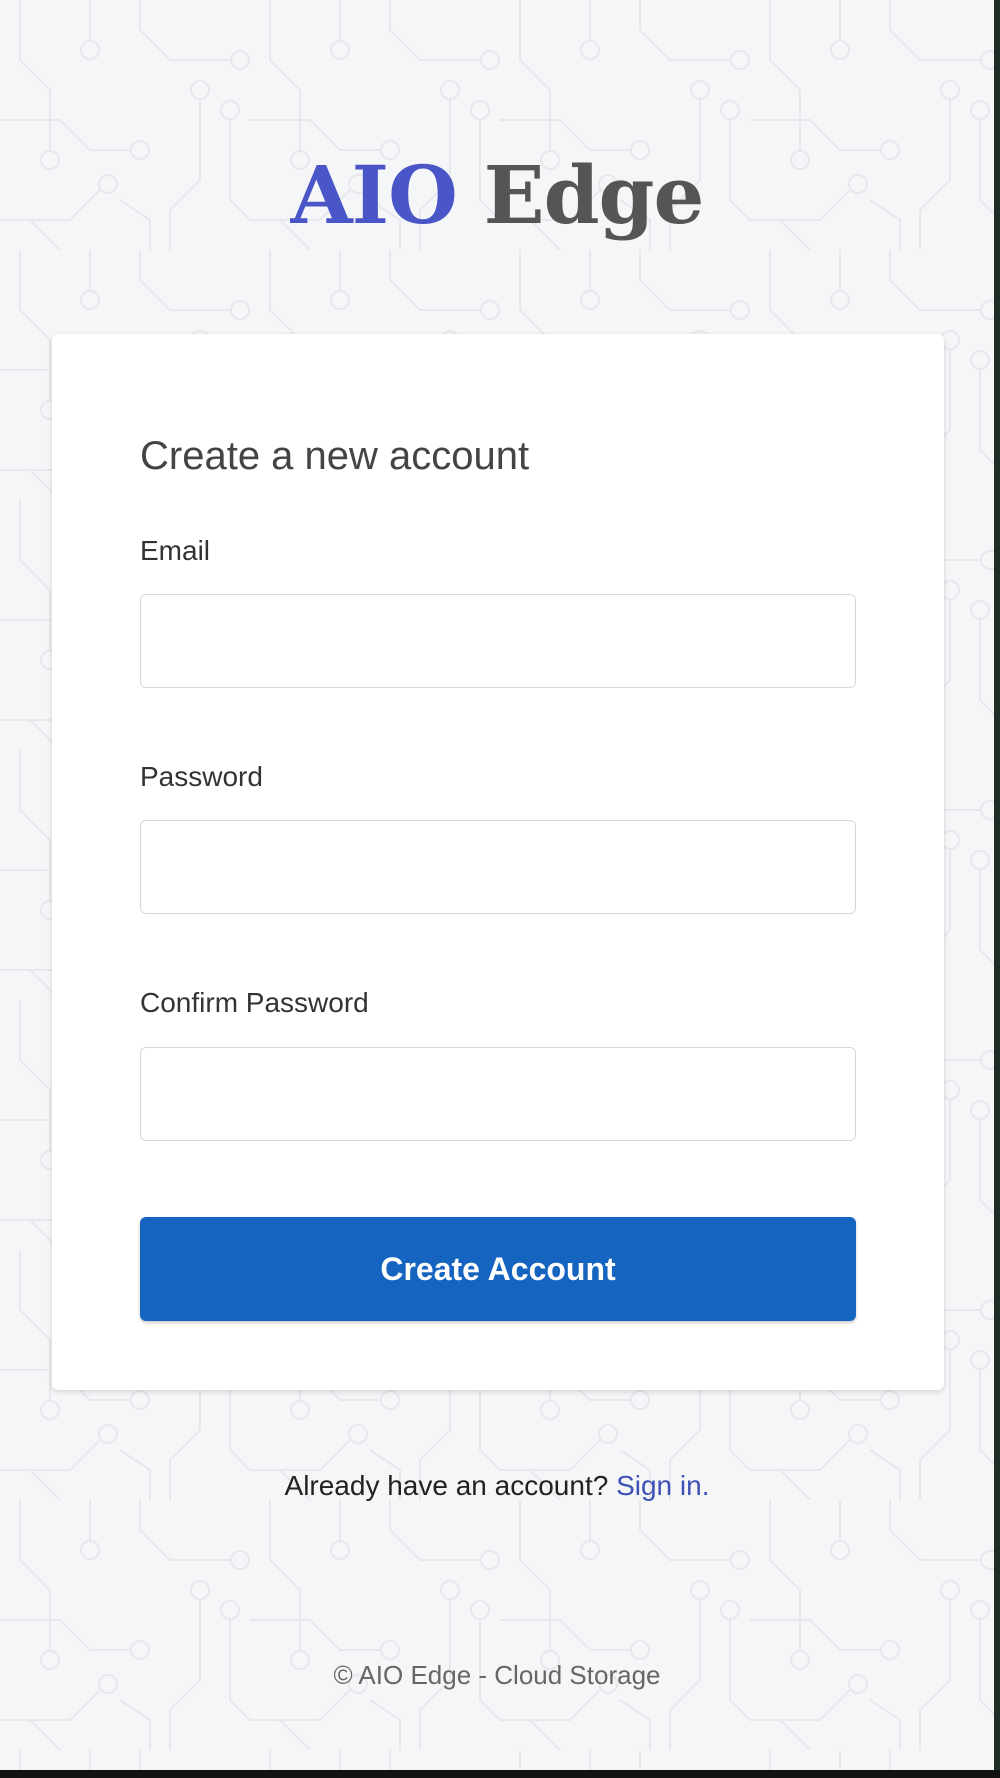 This screenshot has height=1778, width=1000. I want to click on confirm-password-input, so click(498, 1094).